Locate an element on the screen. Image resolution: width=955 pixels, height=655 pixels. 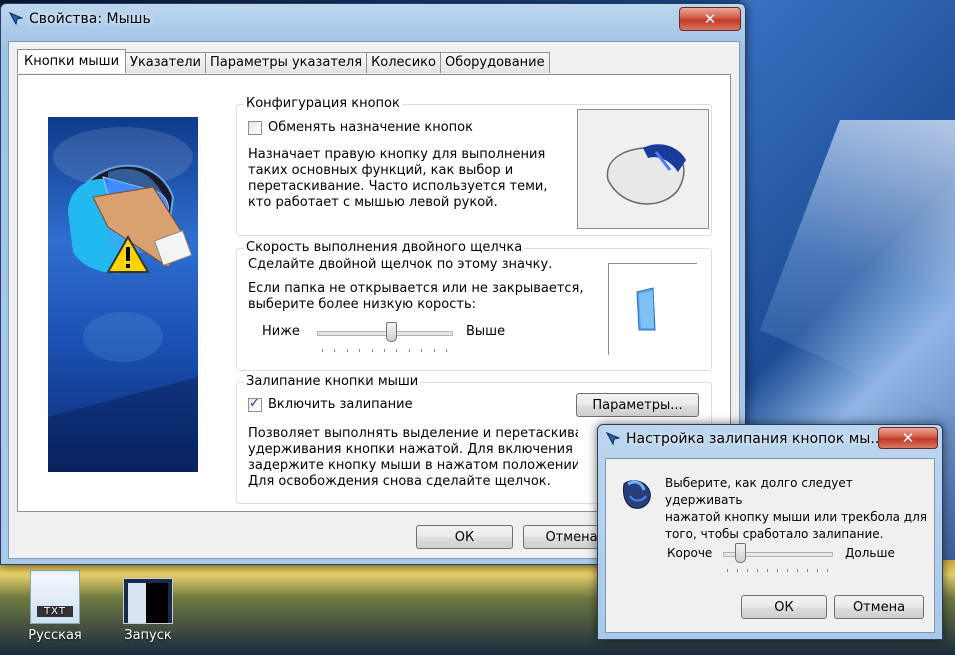
double-click-slider-thumb is located at coordinates (391, 332).